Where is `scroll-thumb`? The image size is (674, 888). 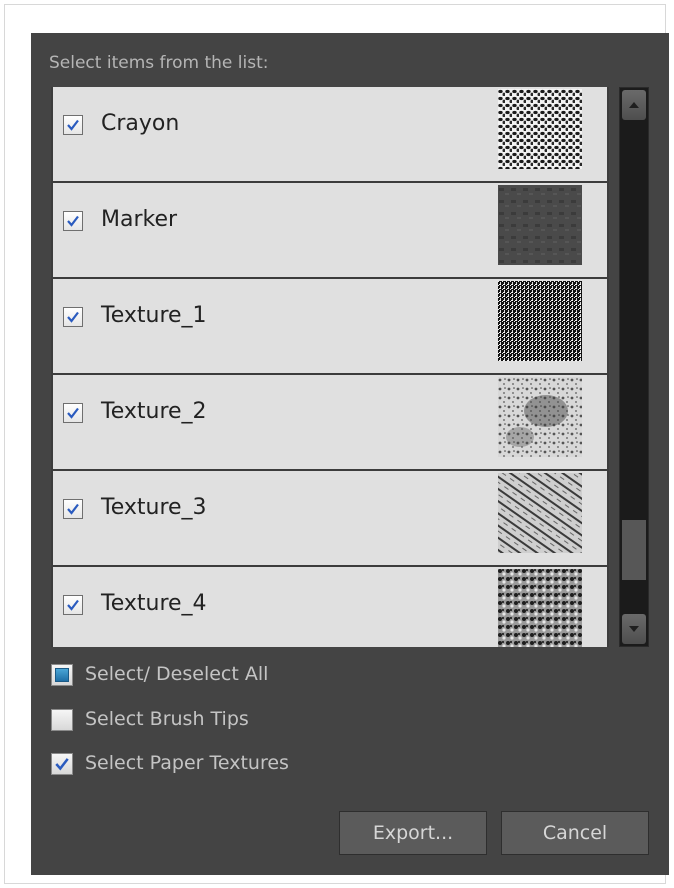
scroll-thumb is located at coordinates (634, 550).